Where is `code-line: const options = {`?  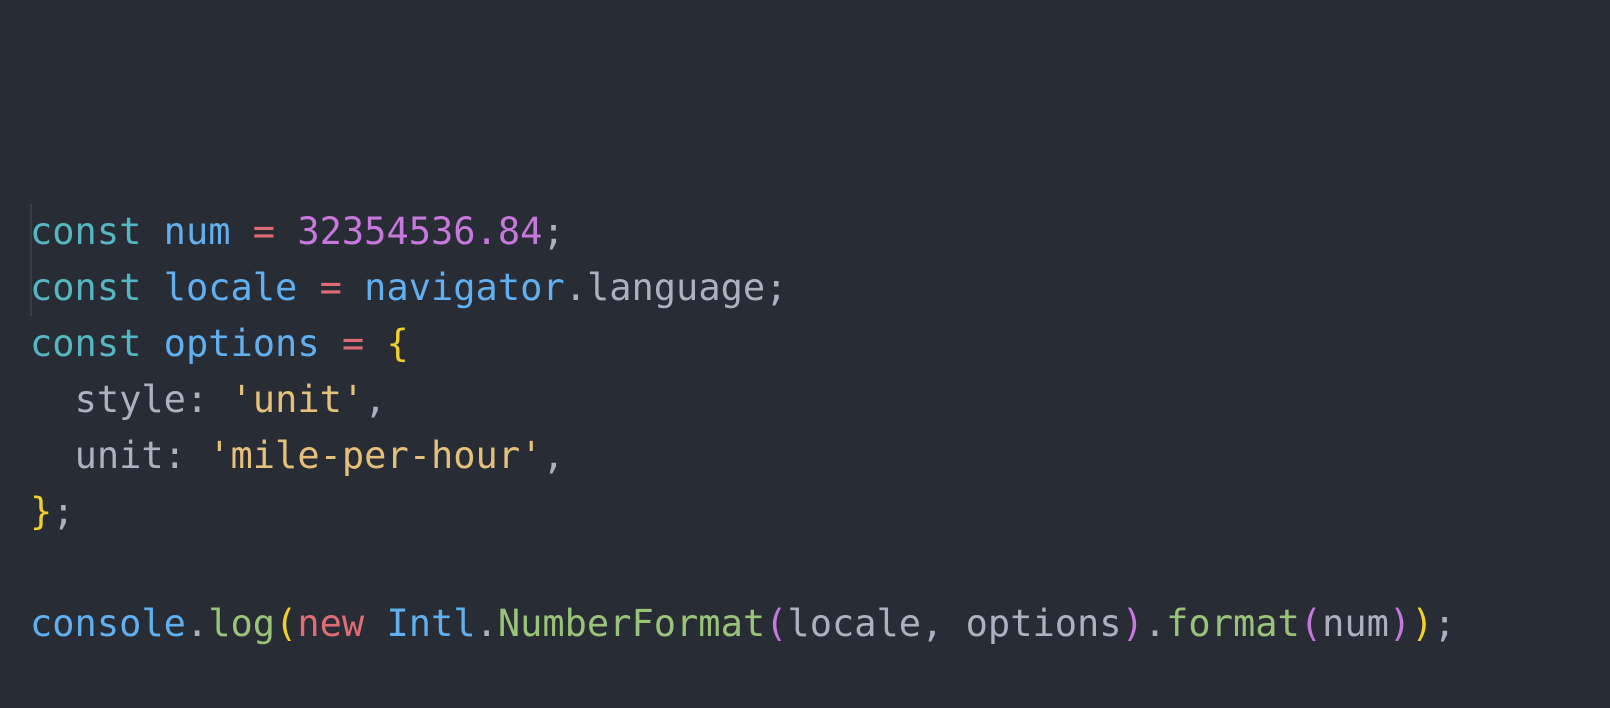 code-line: const options = { is located at coordinates (743, 344).